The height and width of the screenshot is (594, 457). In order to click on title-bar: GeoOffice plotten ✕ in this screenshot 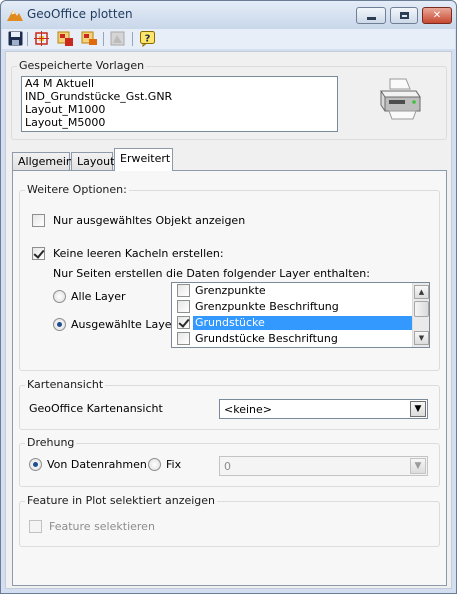, I will do `click(228, 15)`.